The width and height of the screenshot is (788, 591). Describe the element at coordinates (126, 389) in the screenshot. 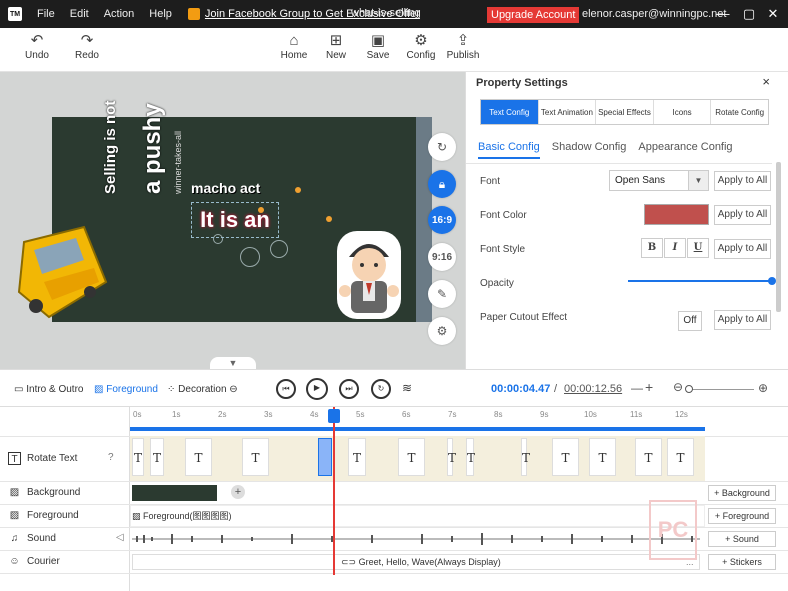

I see `foreground-button: ▨ Foreground` at that location.